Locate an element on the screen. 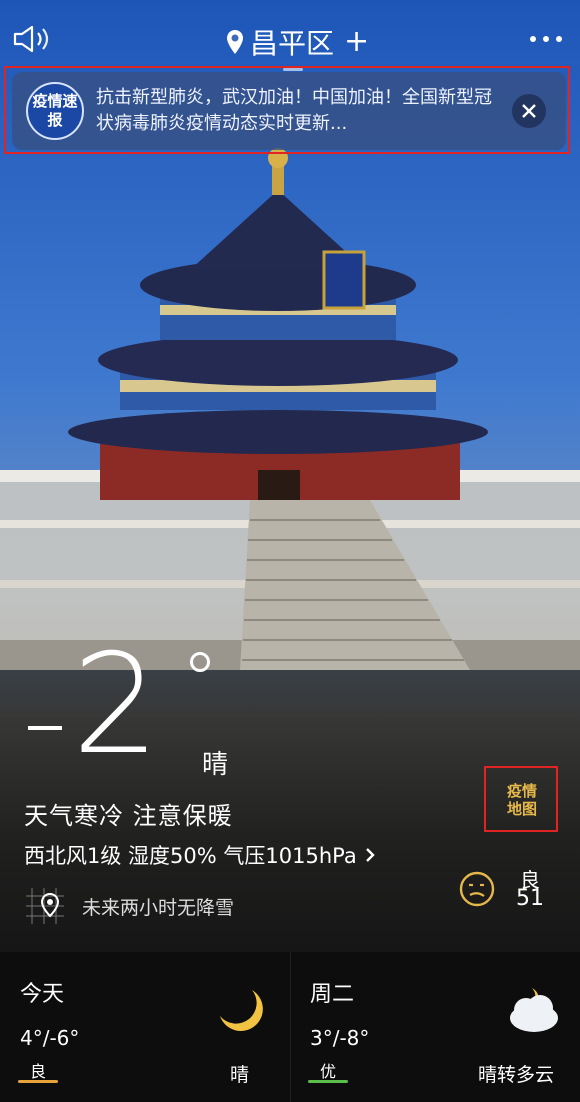 This screenshot has width=580, height=1102. forecast-today: 今天 4°/-6° 良 晴 is located at coordinates (145, 1027).